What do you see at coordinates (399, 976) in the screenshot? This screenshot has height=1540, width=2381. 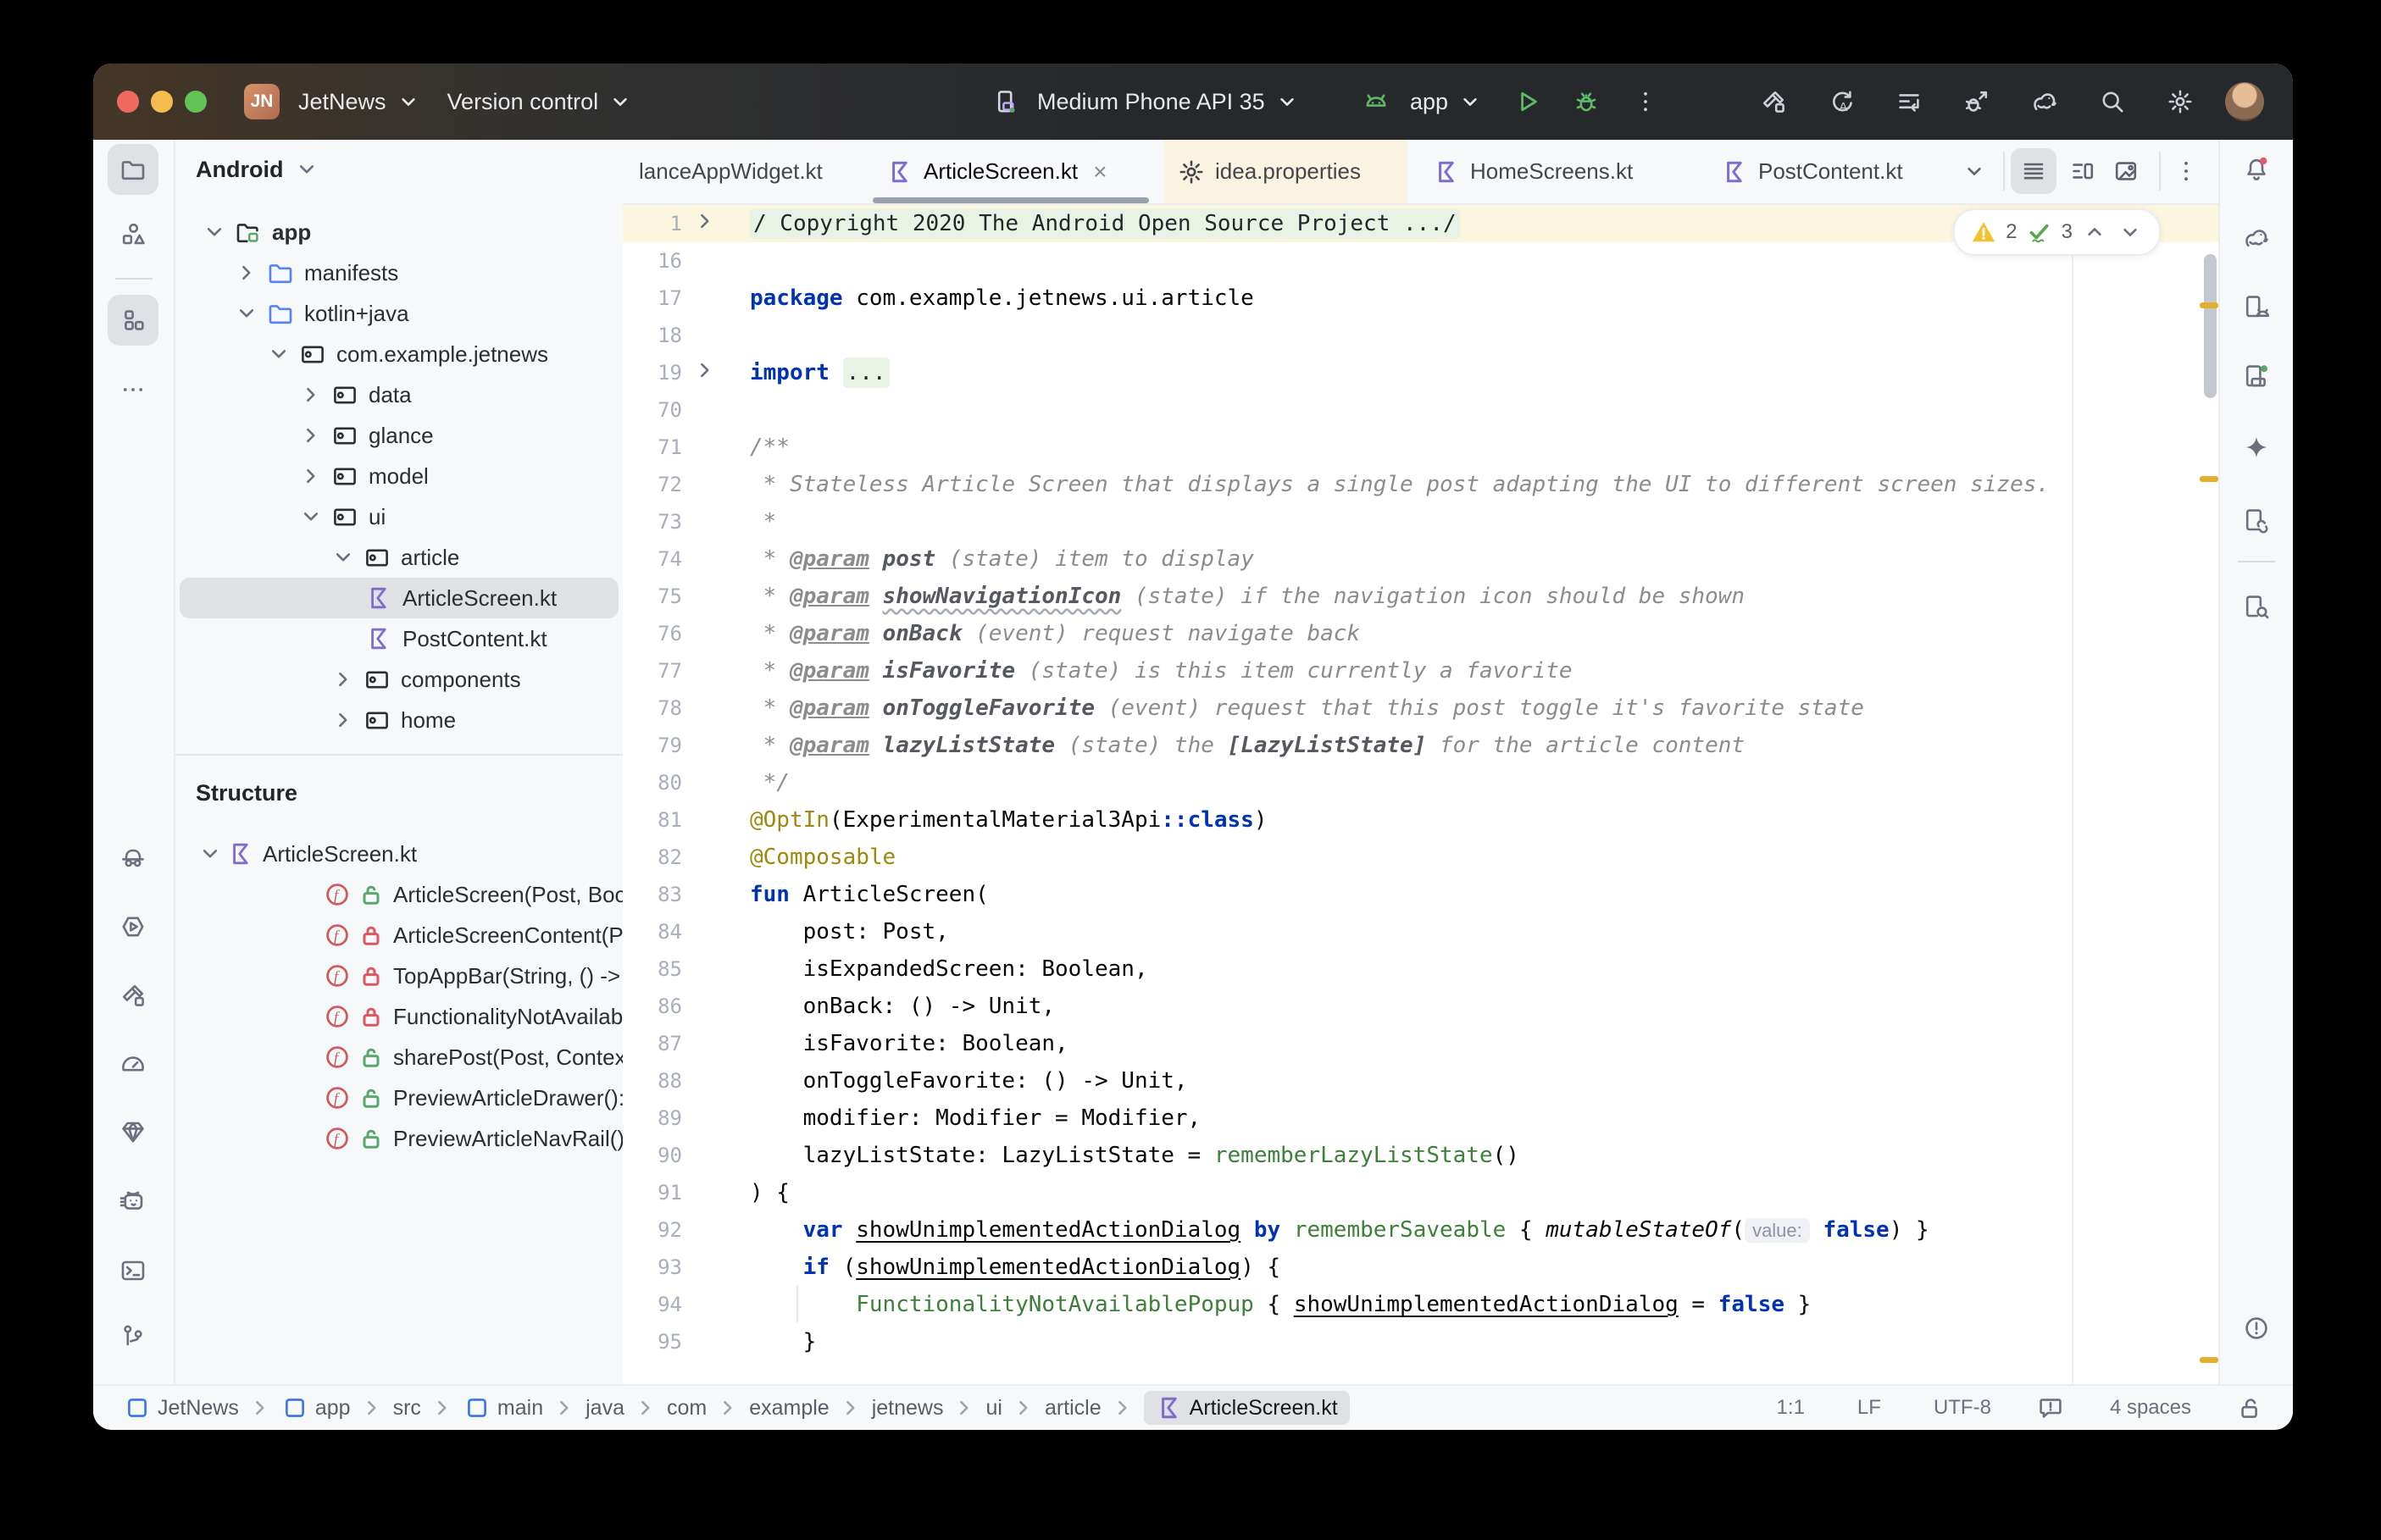 I see `structure-item: fTopAppBar(String, () -> Unit,` at bounding box center [399, 976].